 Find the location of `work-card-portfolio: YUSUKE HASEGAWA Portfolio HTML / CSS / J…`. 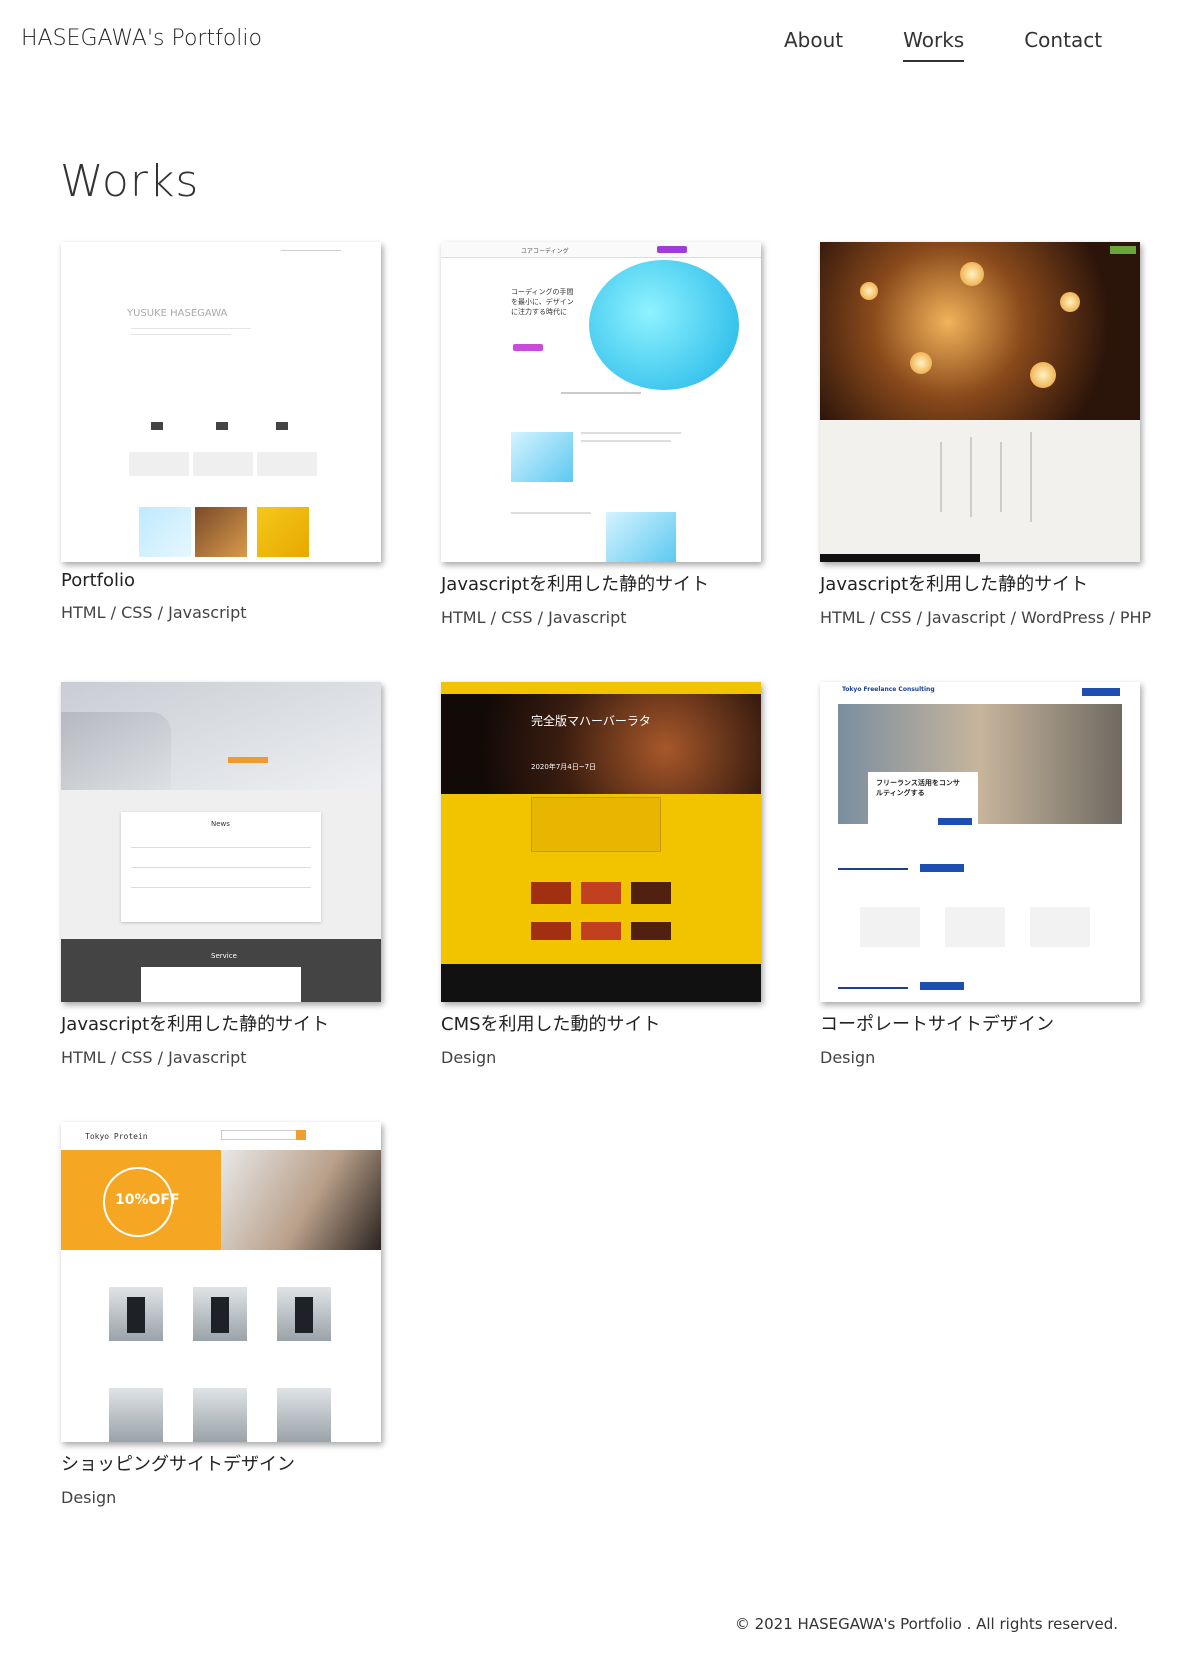

work-card-portfolio: YUSUKE HASEGAWA Portfolio HTML / CSS / J… is located at coordinates (221, 432).